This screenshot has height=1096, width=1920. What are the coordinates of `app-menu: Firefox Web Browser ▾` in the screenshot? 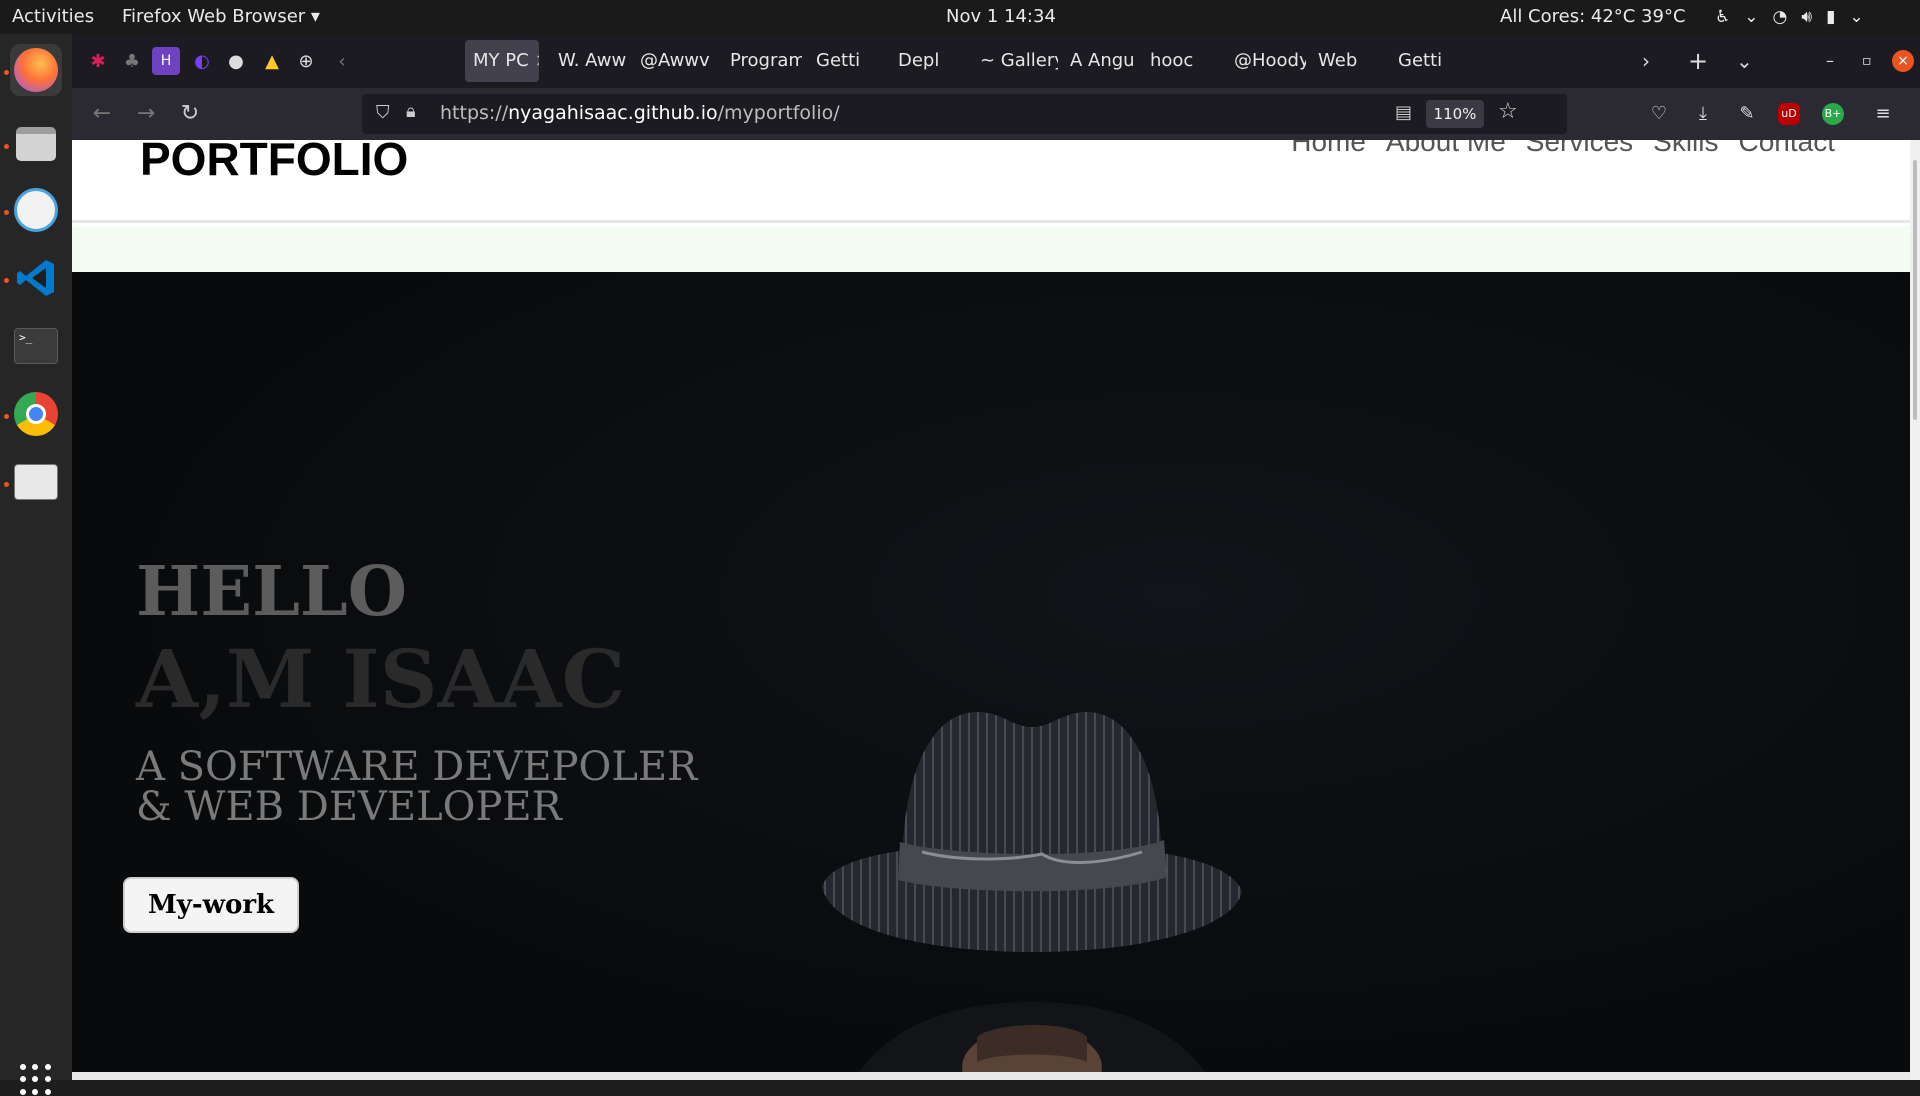 It's located at (221, 17).